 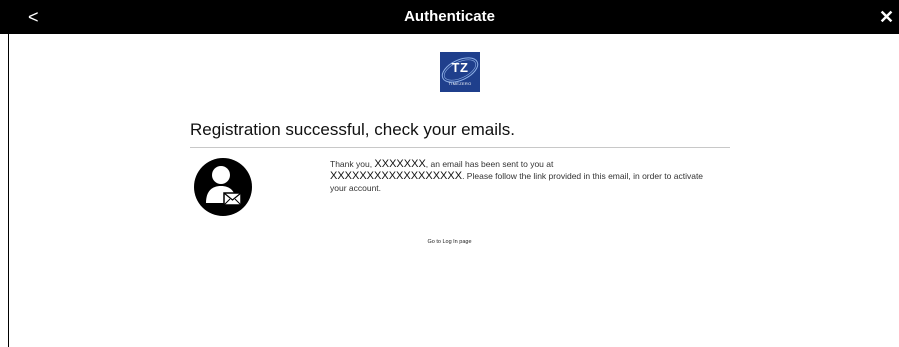 I want to click on timezero-logo: TZ TIMEZERO, so click(x=460, y=72).